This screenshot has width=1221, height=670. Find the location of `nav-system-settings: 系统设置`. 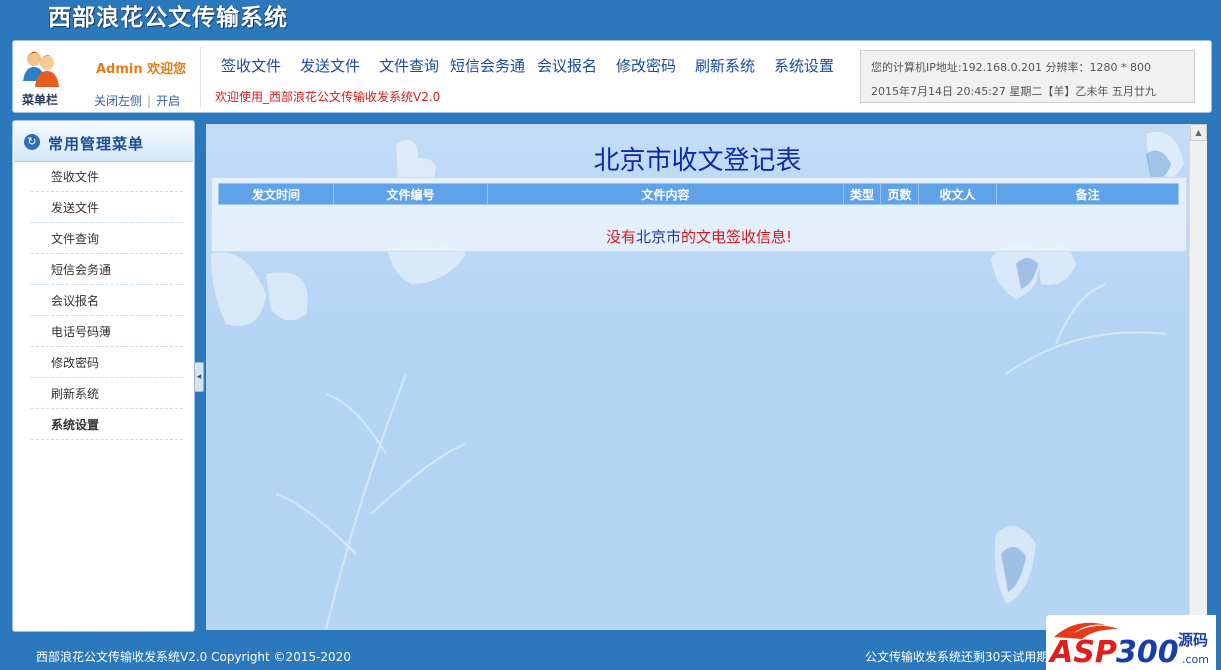

nav-system-settings: 系统设置 is located at coordinates (804, 65).